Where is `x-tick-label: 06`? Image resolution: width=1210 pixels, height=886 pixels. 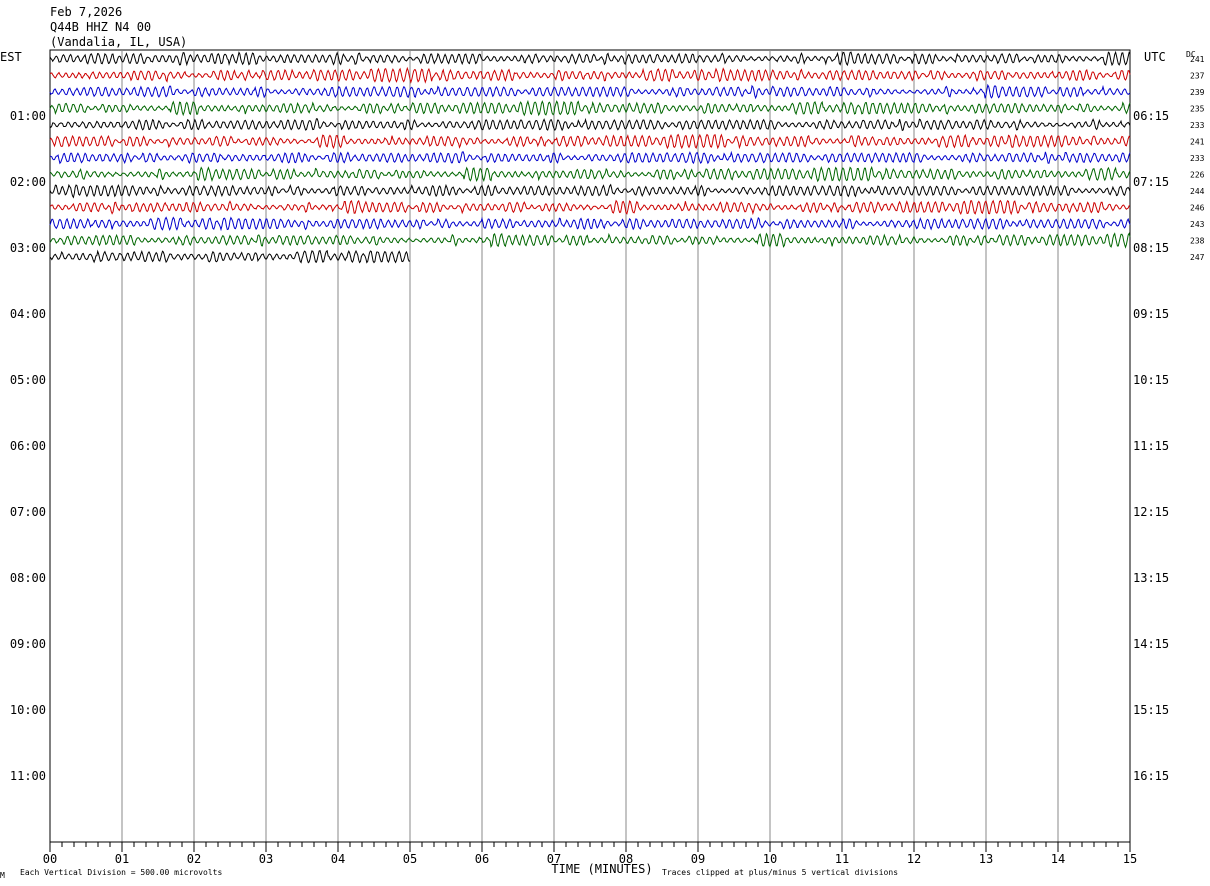
x-tick-label: 06 is located at coordinates (482, 859).